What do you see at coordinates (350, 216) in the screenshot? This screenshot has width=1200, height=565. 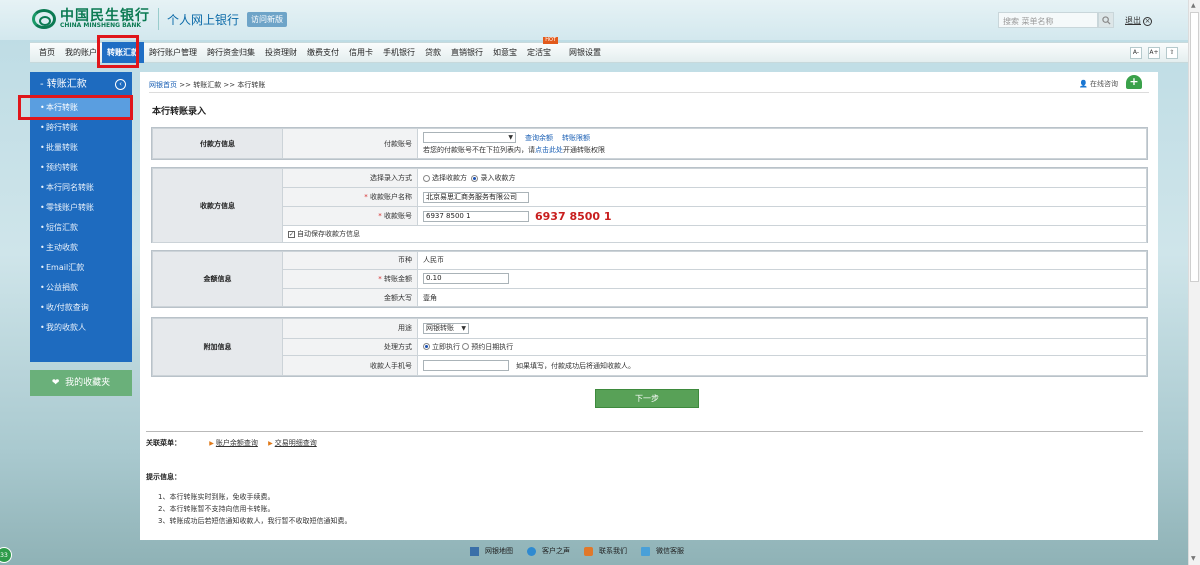 I see `payee-account-label-cell: * 收款账号` at bounding box center [350, 216].